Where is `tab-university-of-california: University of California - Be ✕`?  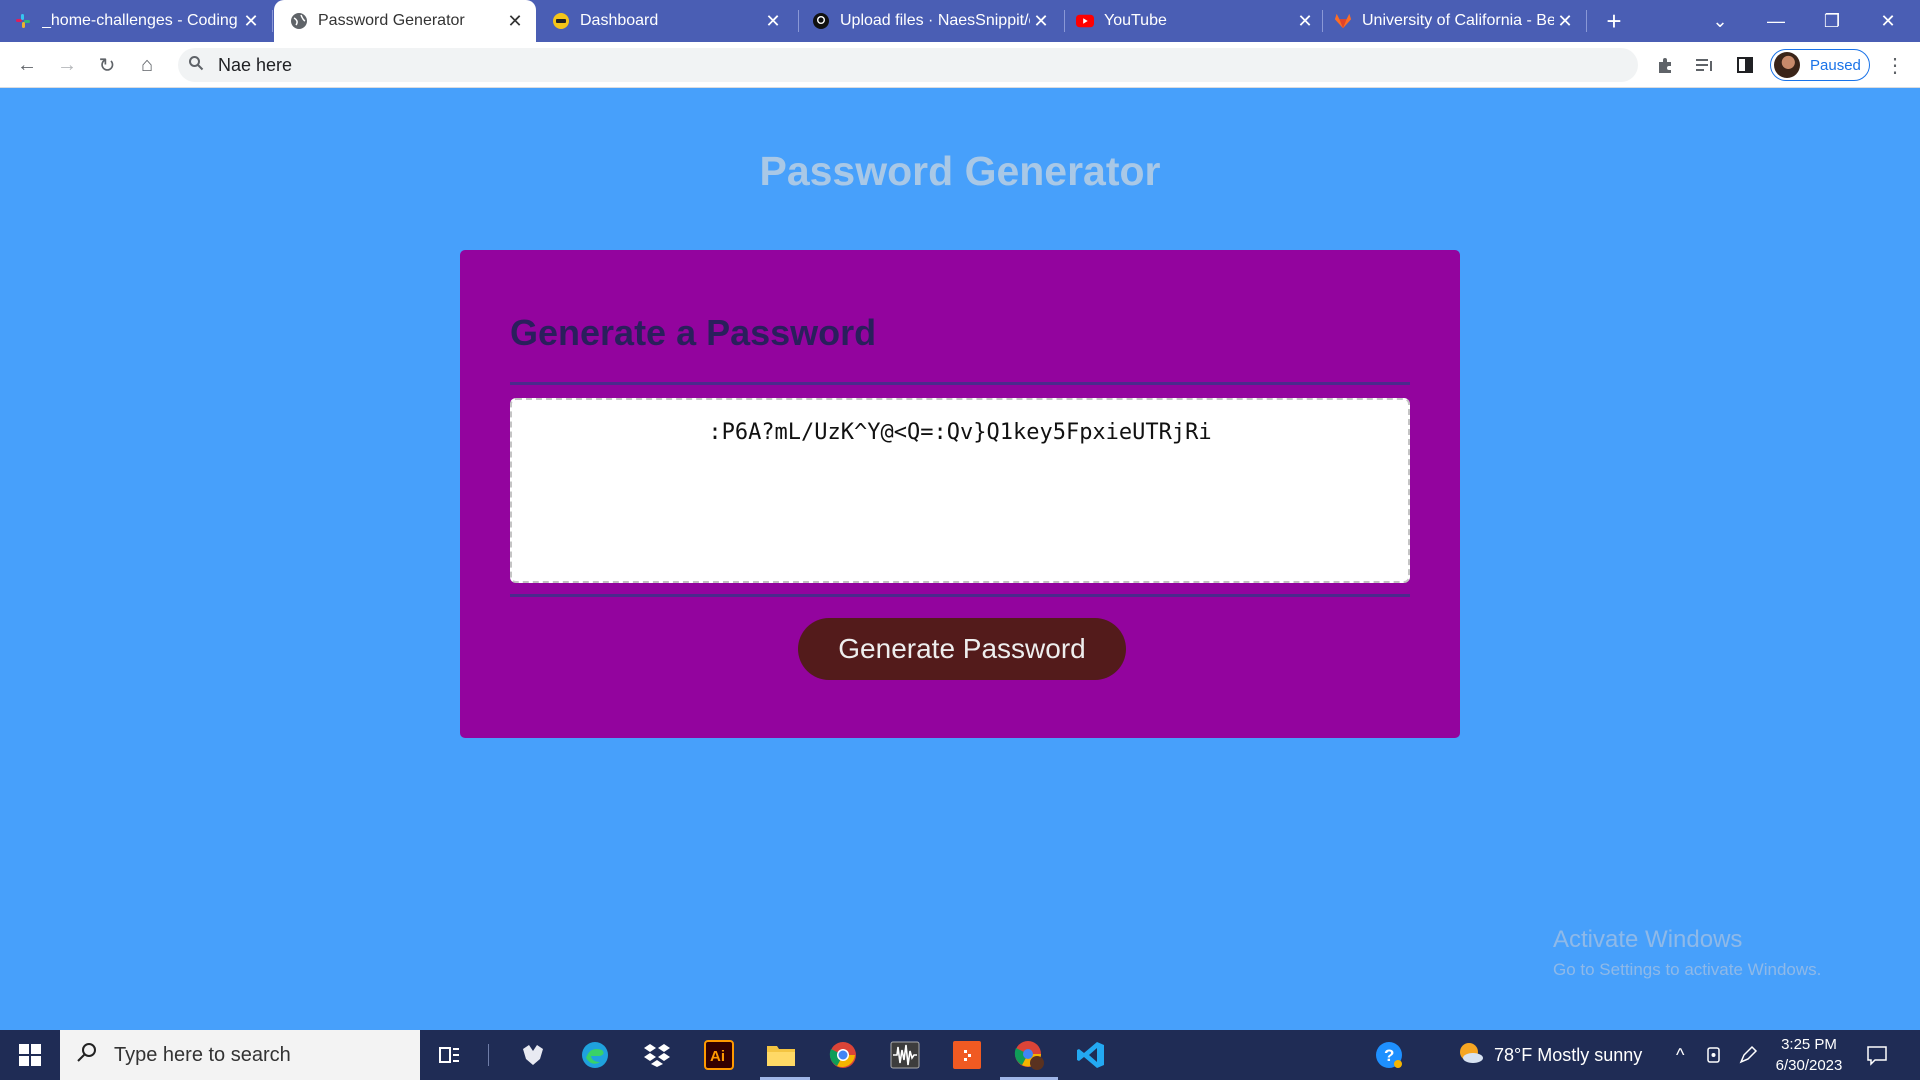
tab-university-of-california: University of California - Be ✕ is located at coordinates (1455, 21).